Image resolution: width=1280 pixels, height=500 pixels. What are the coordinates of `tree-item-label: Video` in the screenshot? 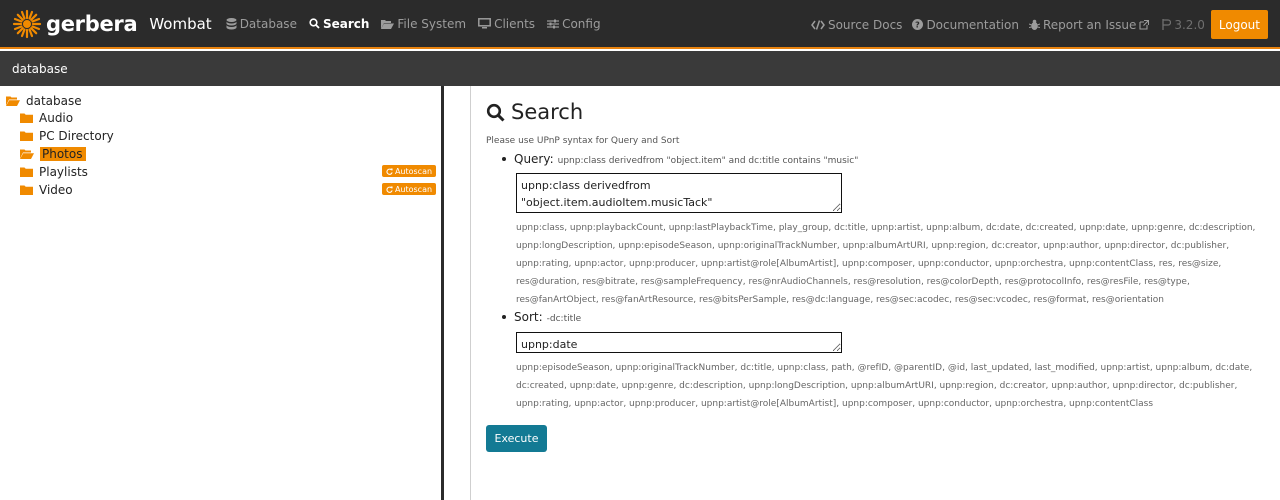 It's located at (56, 190).